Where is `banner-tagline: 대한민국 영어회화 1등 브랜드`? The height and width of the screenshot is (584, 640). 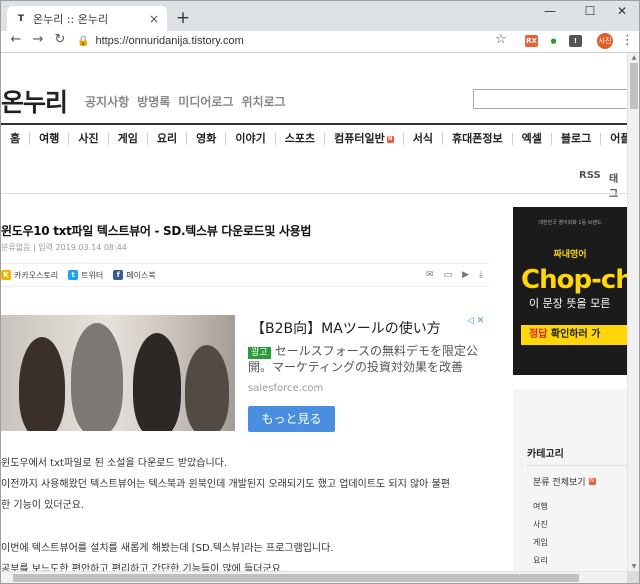
banner-tagline: 대한민국 영어회화 1등 브랜드 is located at coordinates (570, 223).